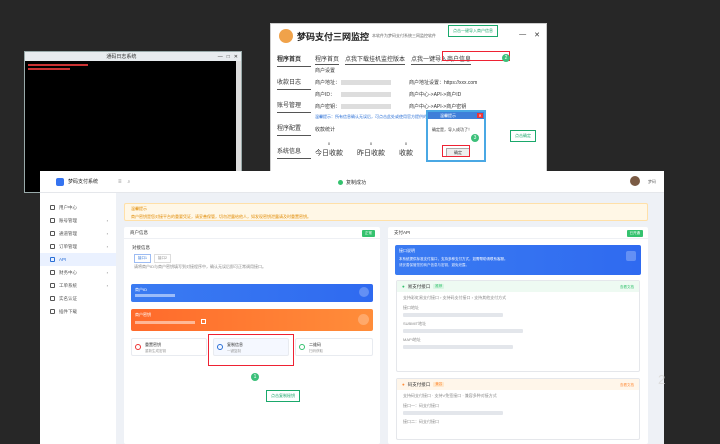 This screenshot has height=444, width=720. What do you see at coordinates (635, 181) in the screenshot?
I see `avatar` at bounding box center [635, 181].